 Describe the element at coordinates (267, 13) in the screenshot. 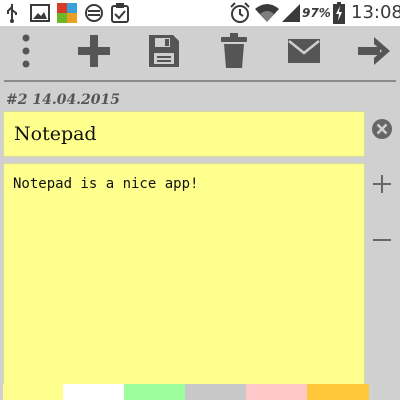

I see `wifi-icon` at that location.